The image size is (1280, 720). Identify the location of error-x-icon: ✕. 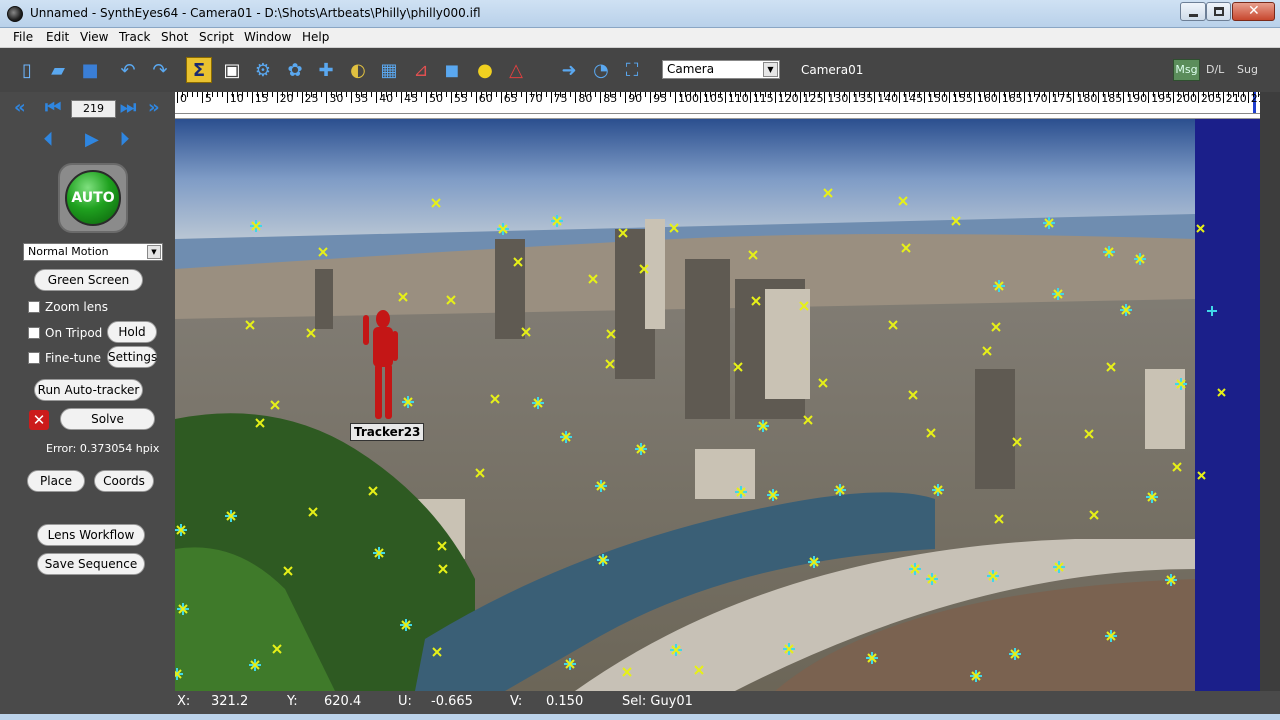
(39, 420).